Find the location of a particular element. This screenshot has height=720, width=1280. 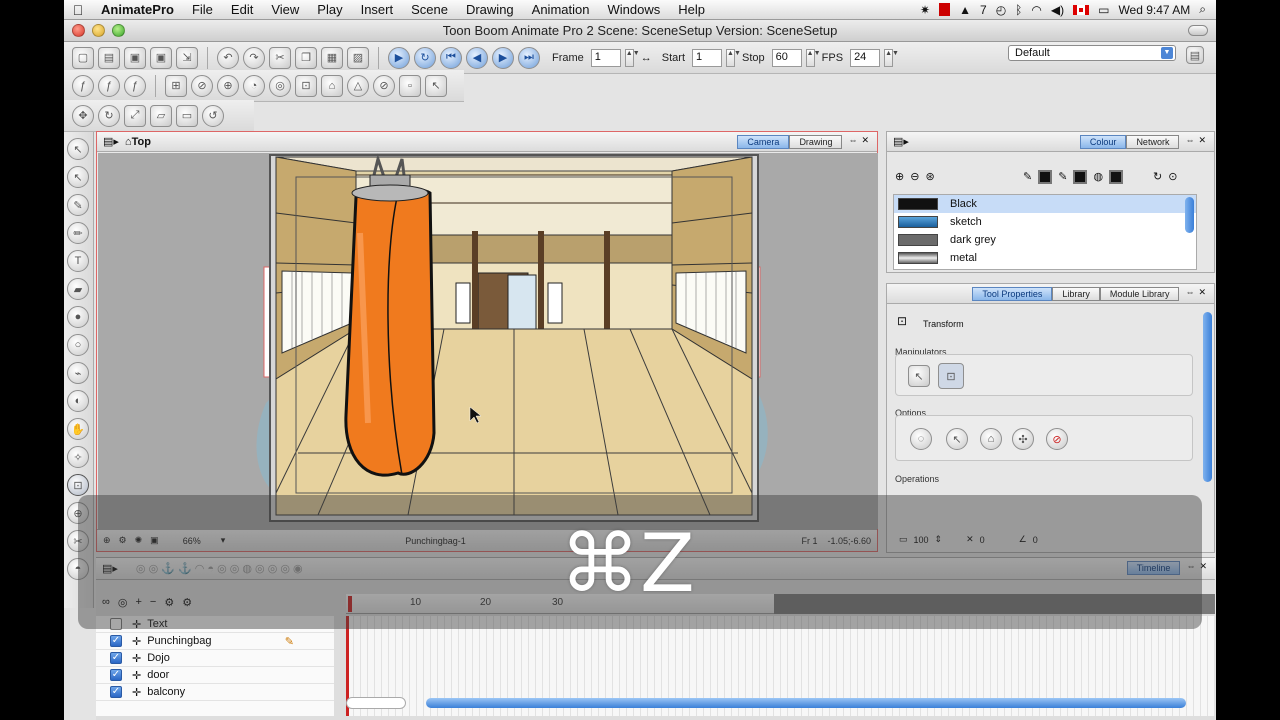

brush-colour-icon: ✎ is located at coordinates (1062, 177).